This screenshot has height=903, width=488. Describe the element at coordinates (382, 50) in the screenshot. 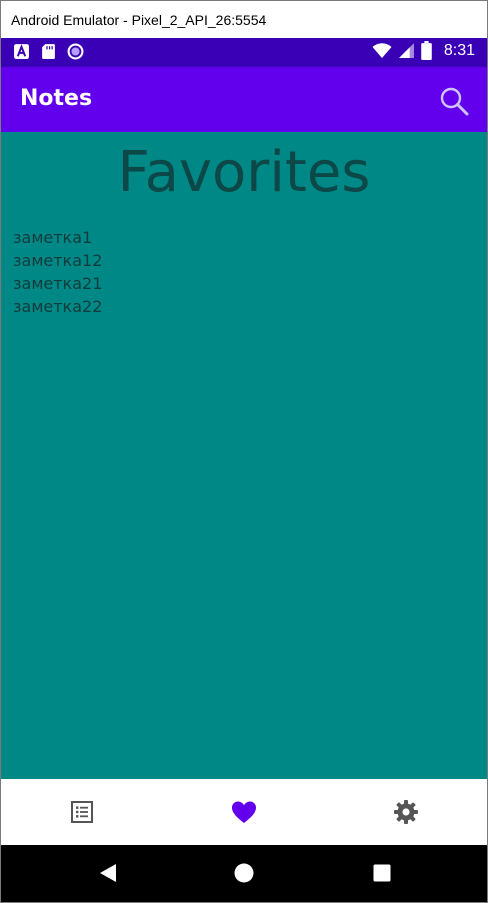

I see `wifi-icon` at that location.